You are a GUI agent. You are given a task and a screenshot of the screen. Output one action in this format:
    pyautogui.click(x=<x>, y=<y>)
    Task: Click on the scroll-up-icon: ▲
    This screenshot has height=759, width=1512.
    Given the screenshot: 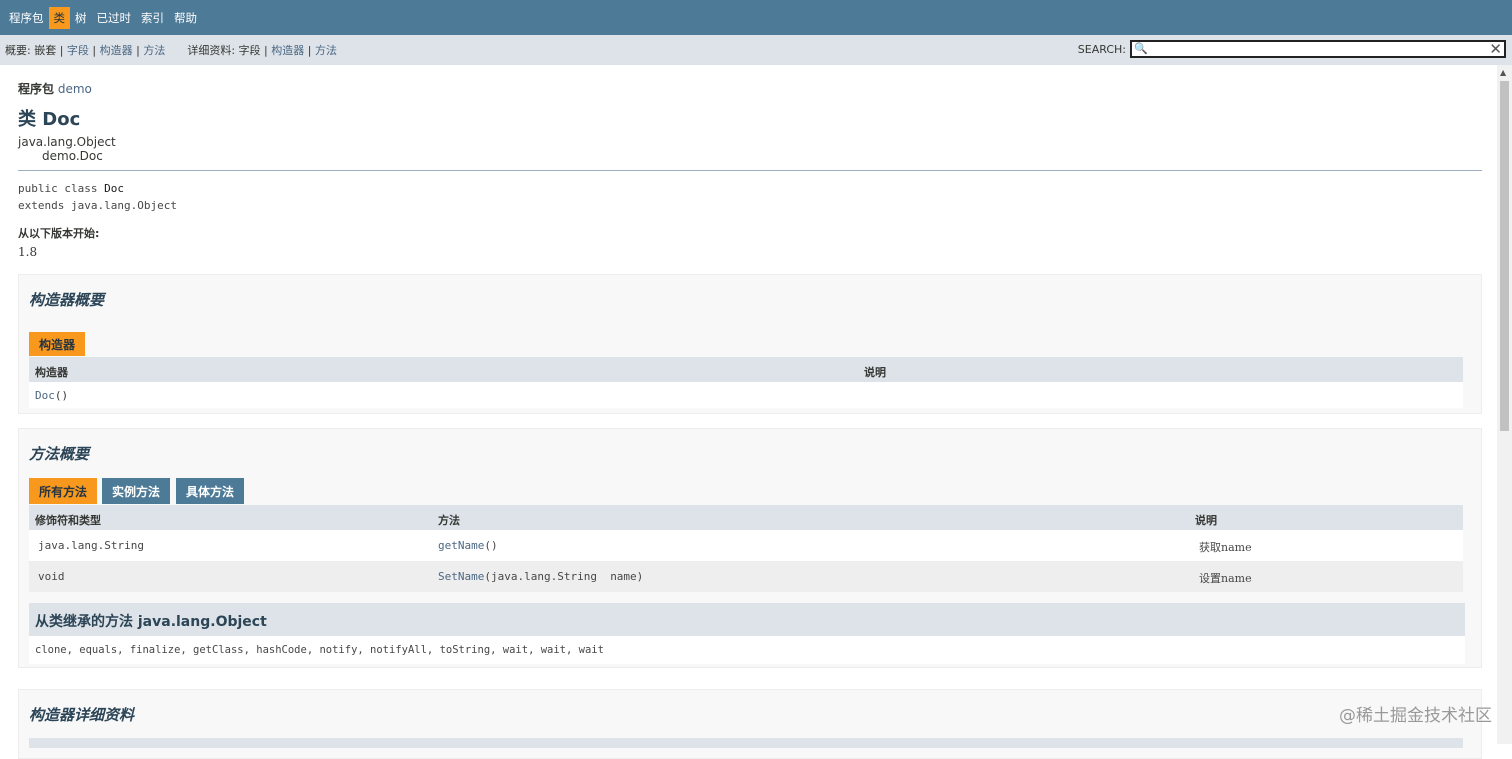 What is the action you would take?
    pyautogui.click(x=1503, y=72)
    